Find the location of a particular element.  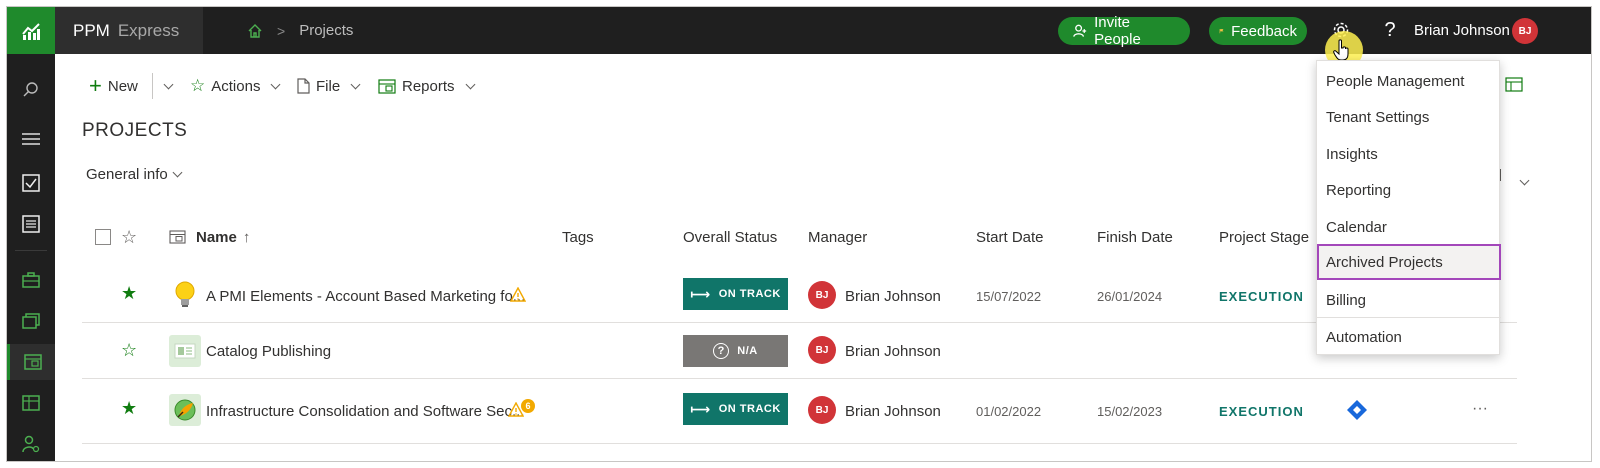

nav-resource-plan is located at coordinates (31, 403).